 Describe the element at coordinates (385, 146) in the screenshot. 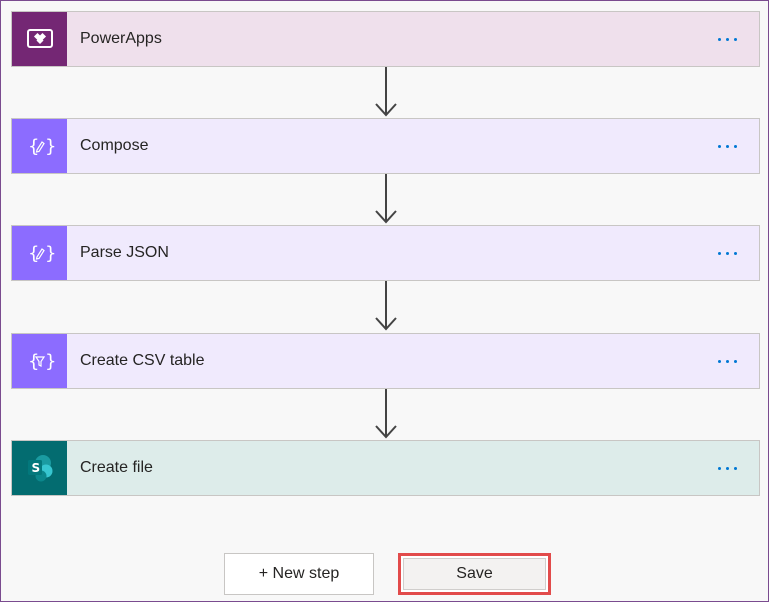

I see `step-card-compose: { } Compose` at that location.